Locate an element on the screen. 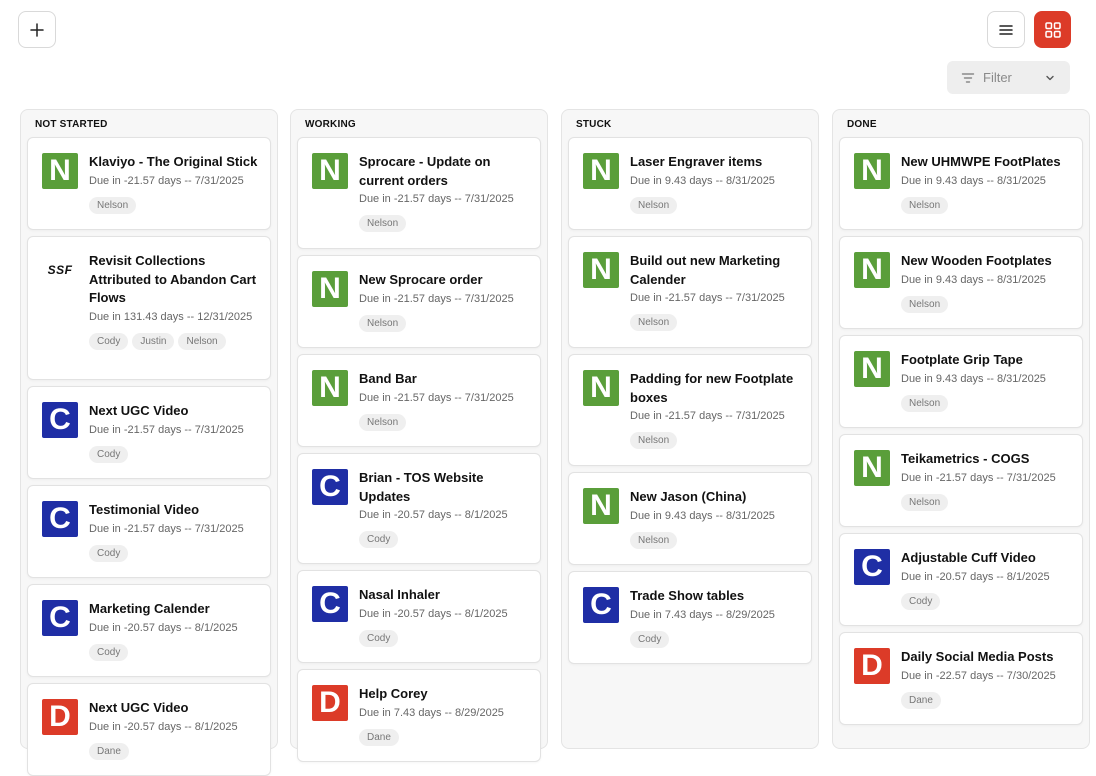 This screenshot has width=1096, height=776. task-title: New Sprocare order is located at coordinates (421, 279).